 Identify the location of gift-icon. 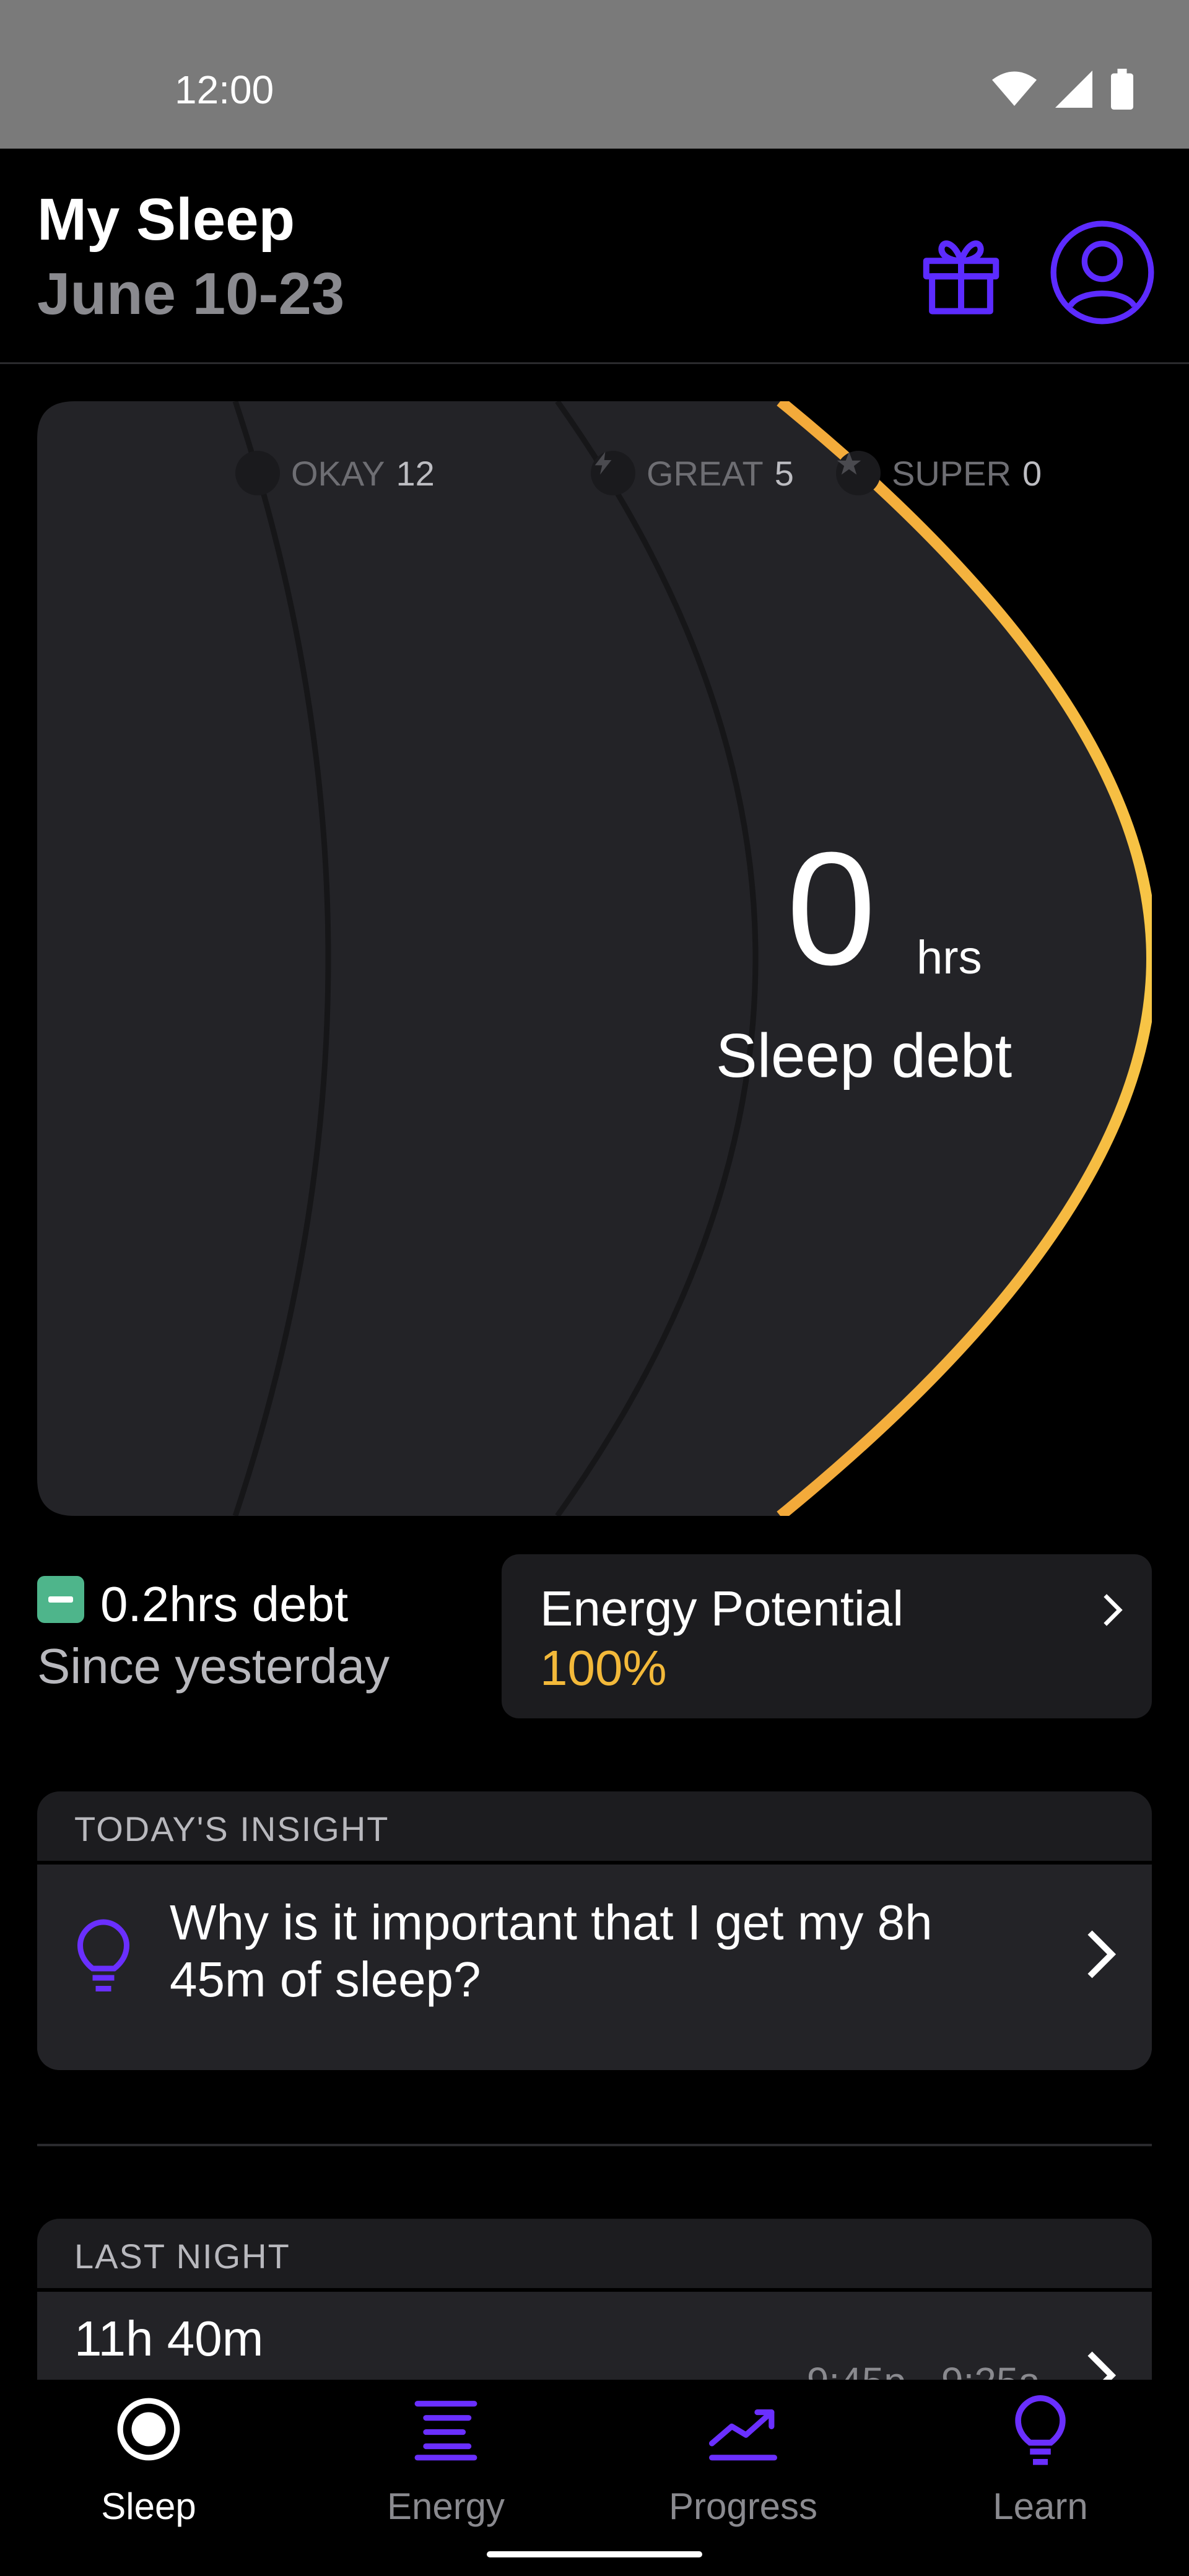
(961, 277).